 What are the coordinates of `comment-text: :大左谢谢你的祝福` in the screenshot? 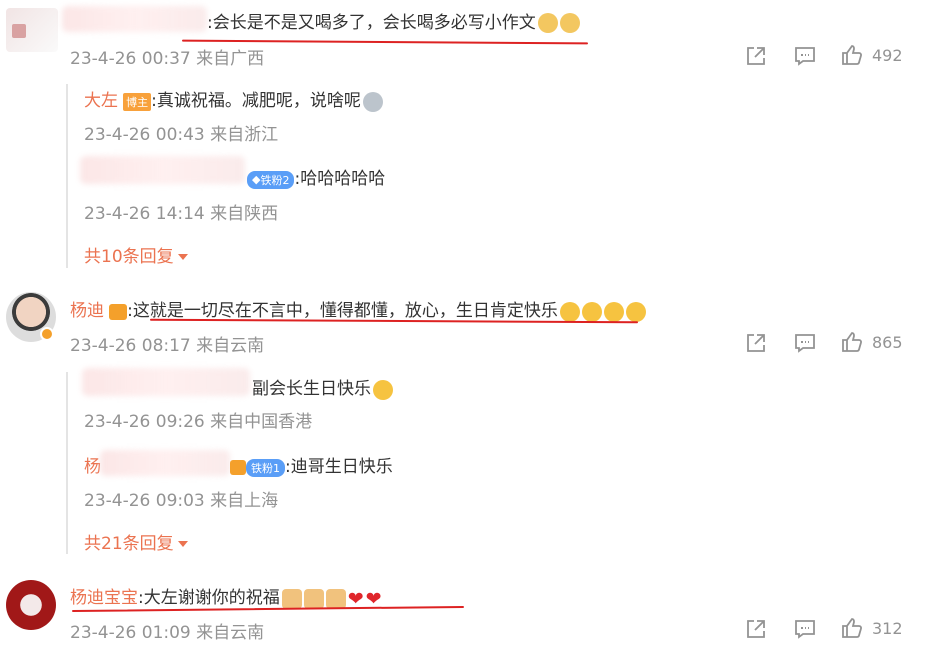 It's located at (209, 598).